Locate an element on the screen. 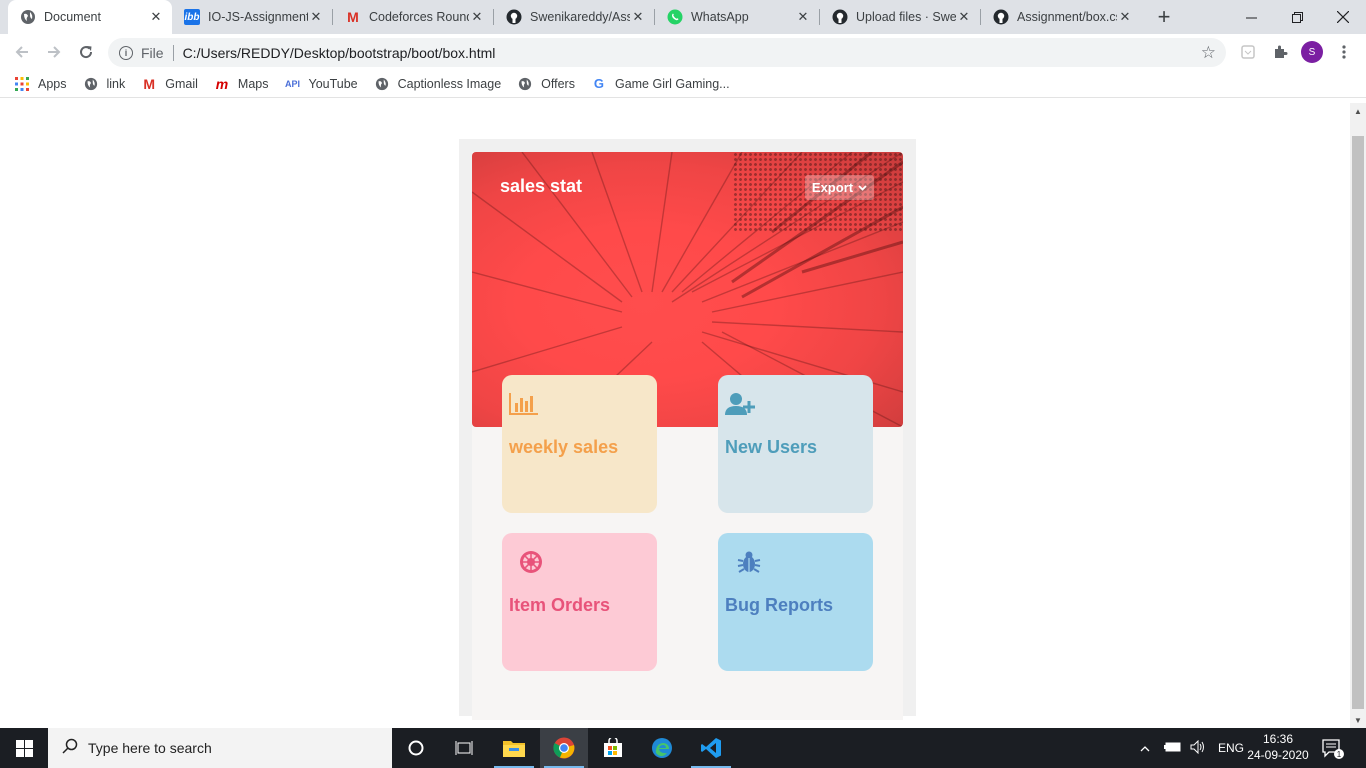 This screenshot has height=768, width=1366. tile-new-users: New Users is located at coordinates (795, 444).